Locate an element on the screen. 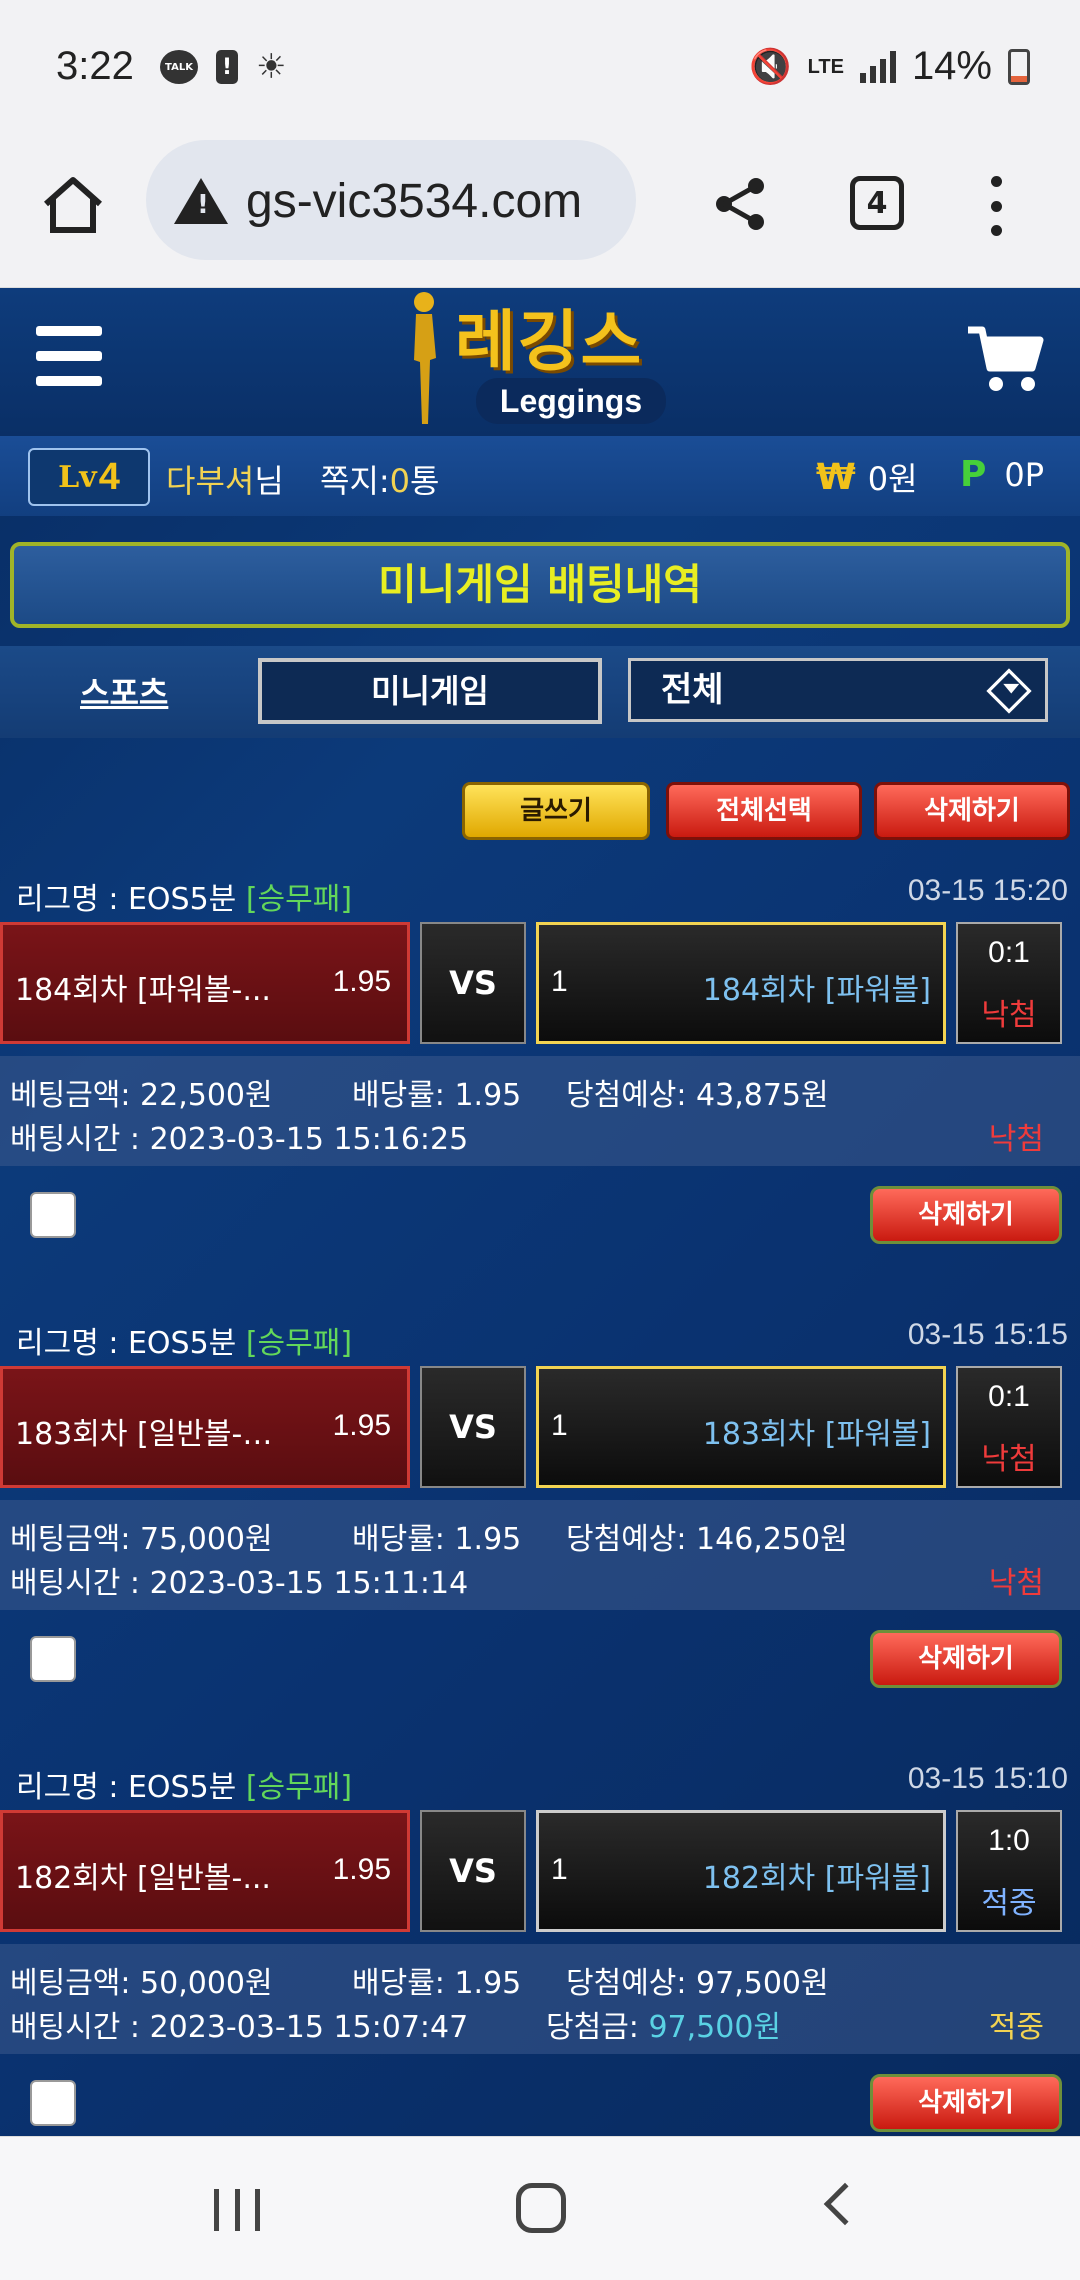  bet-status: 적중 is located at coordinates (1016, 2027).